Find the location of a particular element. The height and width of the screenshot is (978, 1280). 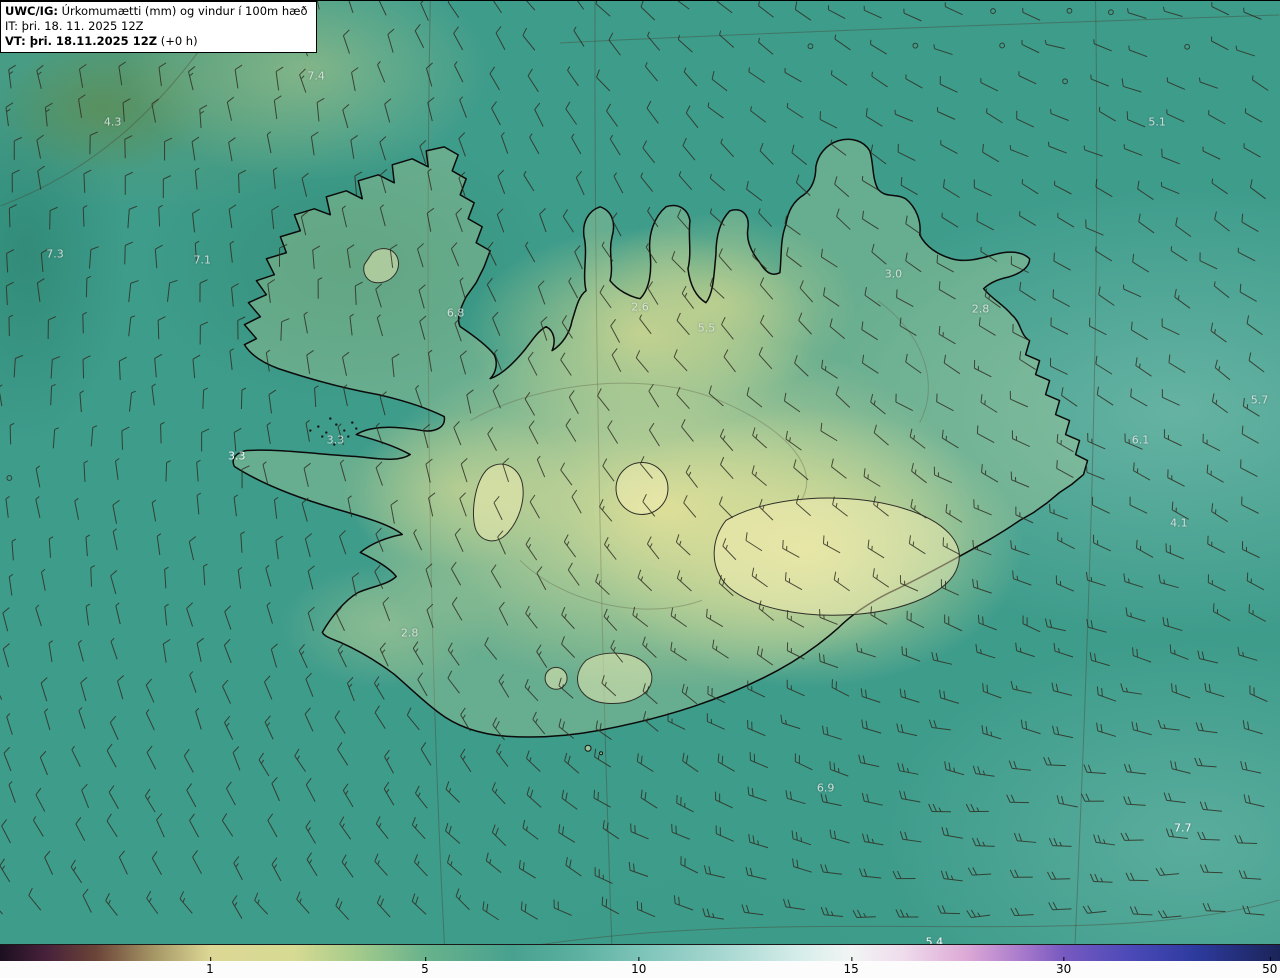

valid-time-line: VT: þri. 18.11.2025 12Z (+0 h) is located at coordinates (156, 41).